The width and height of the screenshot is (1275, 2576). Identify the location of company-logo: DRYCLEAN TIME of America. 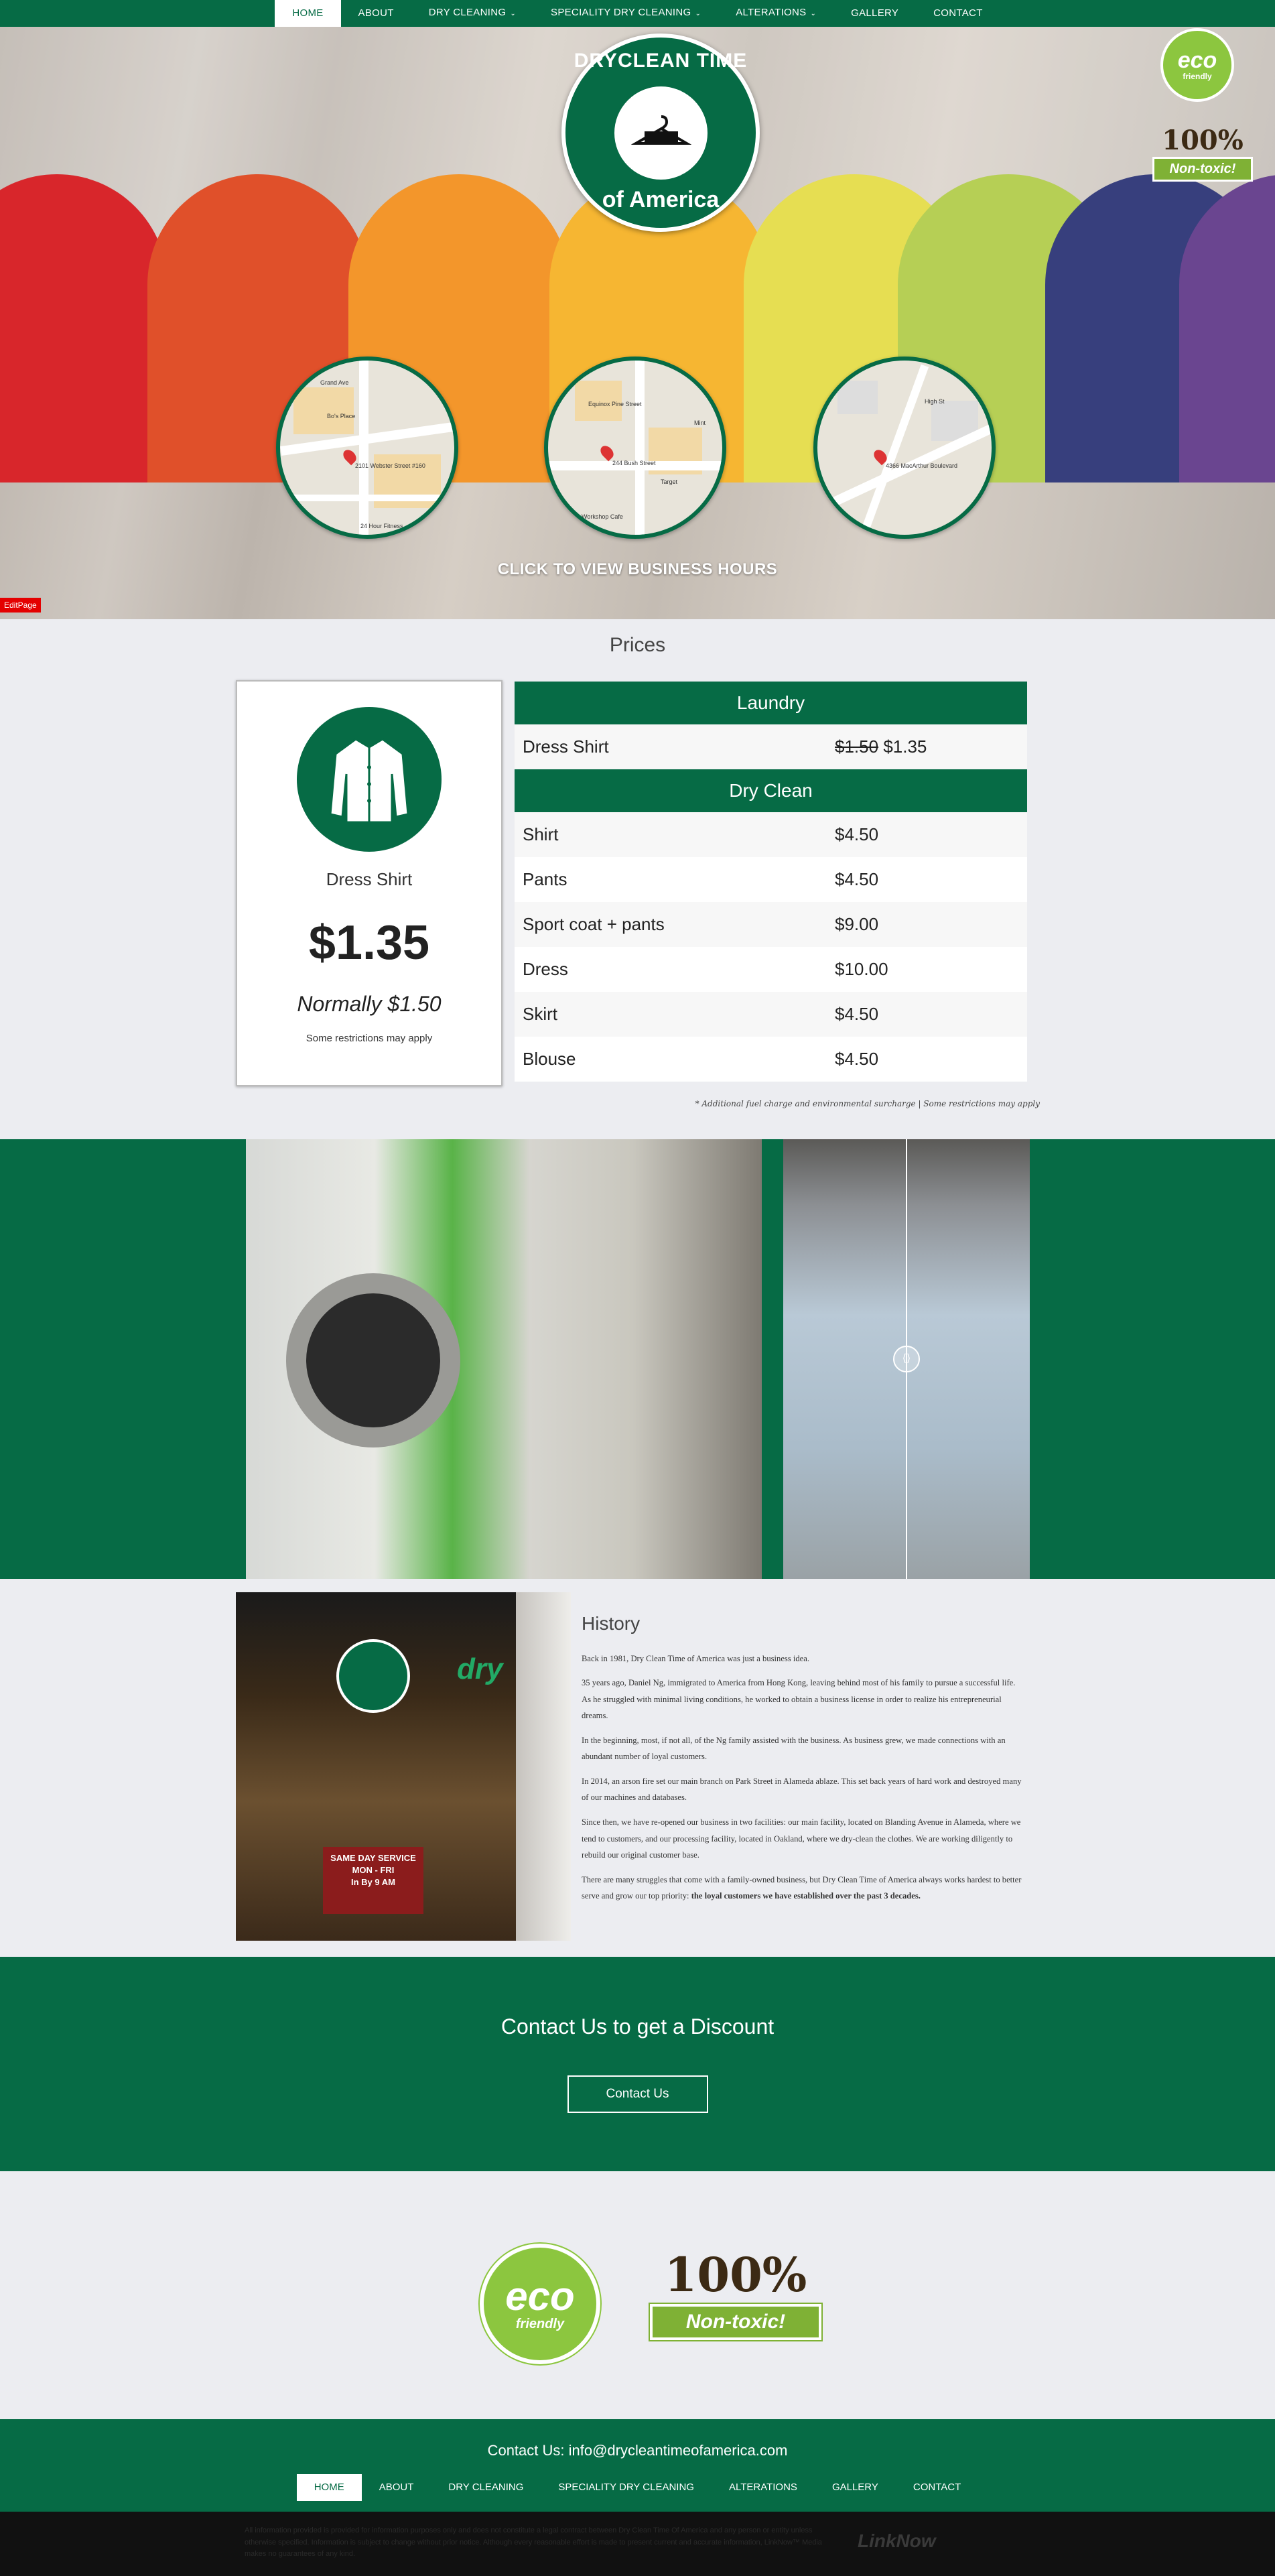
(660, 133).